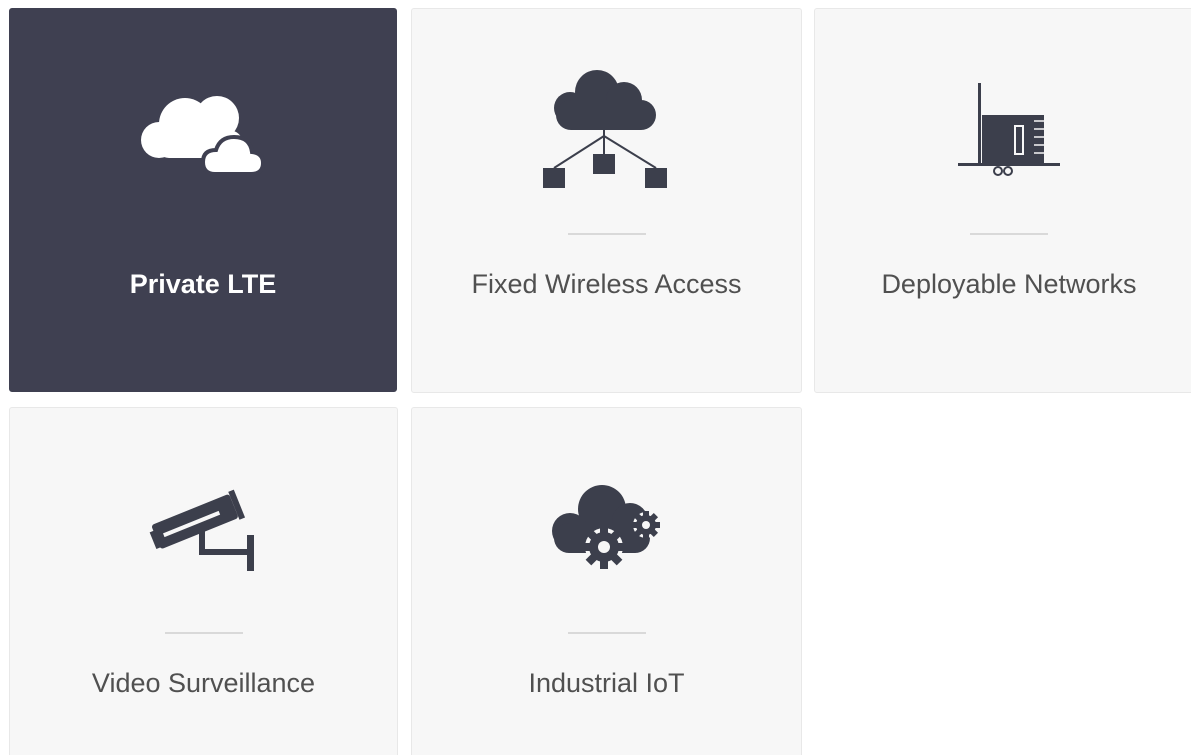  Describe the element at coordinates (1003, 132) in the screenshot. I see `deployable-trailer-icon` at that location.